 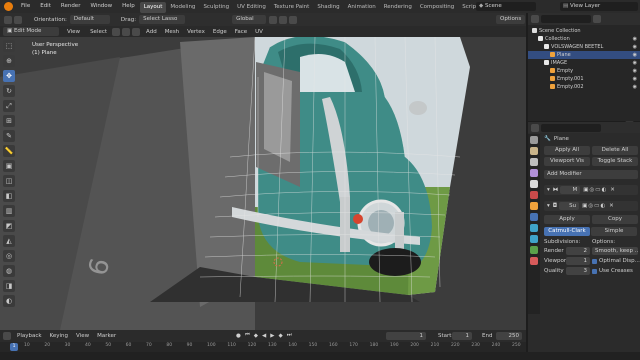 What do you see at coordinates (534, 228) in the screenshot?
I see `particles-tab-icon` at bounding box center [534, 228].